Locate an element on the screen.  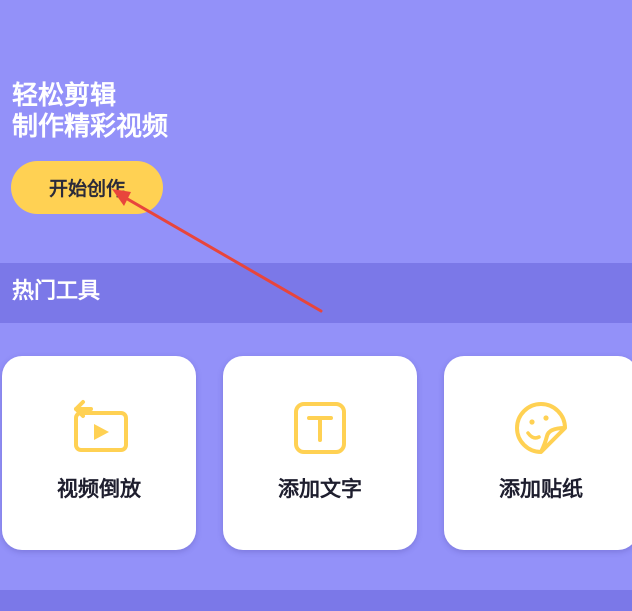
tool-card-add-sticker: 添加贴纸 is located at coordinates (538, 453).